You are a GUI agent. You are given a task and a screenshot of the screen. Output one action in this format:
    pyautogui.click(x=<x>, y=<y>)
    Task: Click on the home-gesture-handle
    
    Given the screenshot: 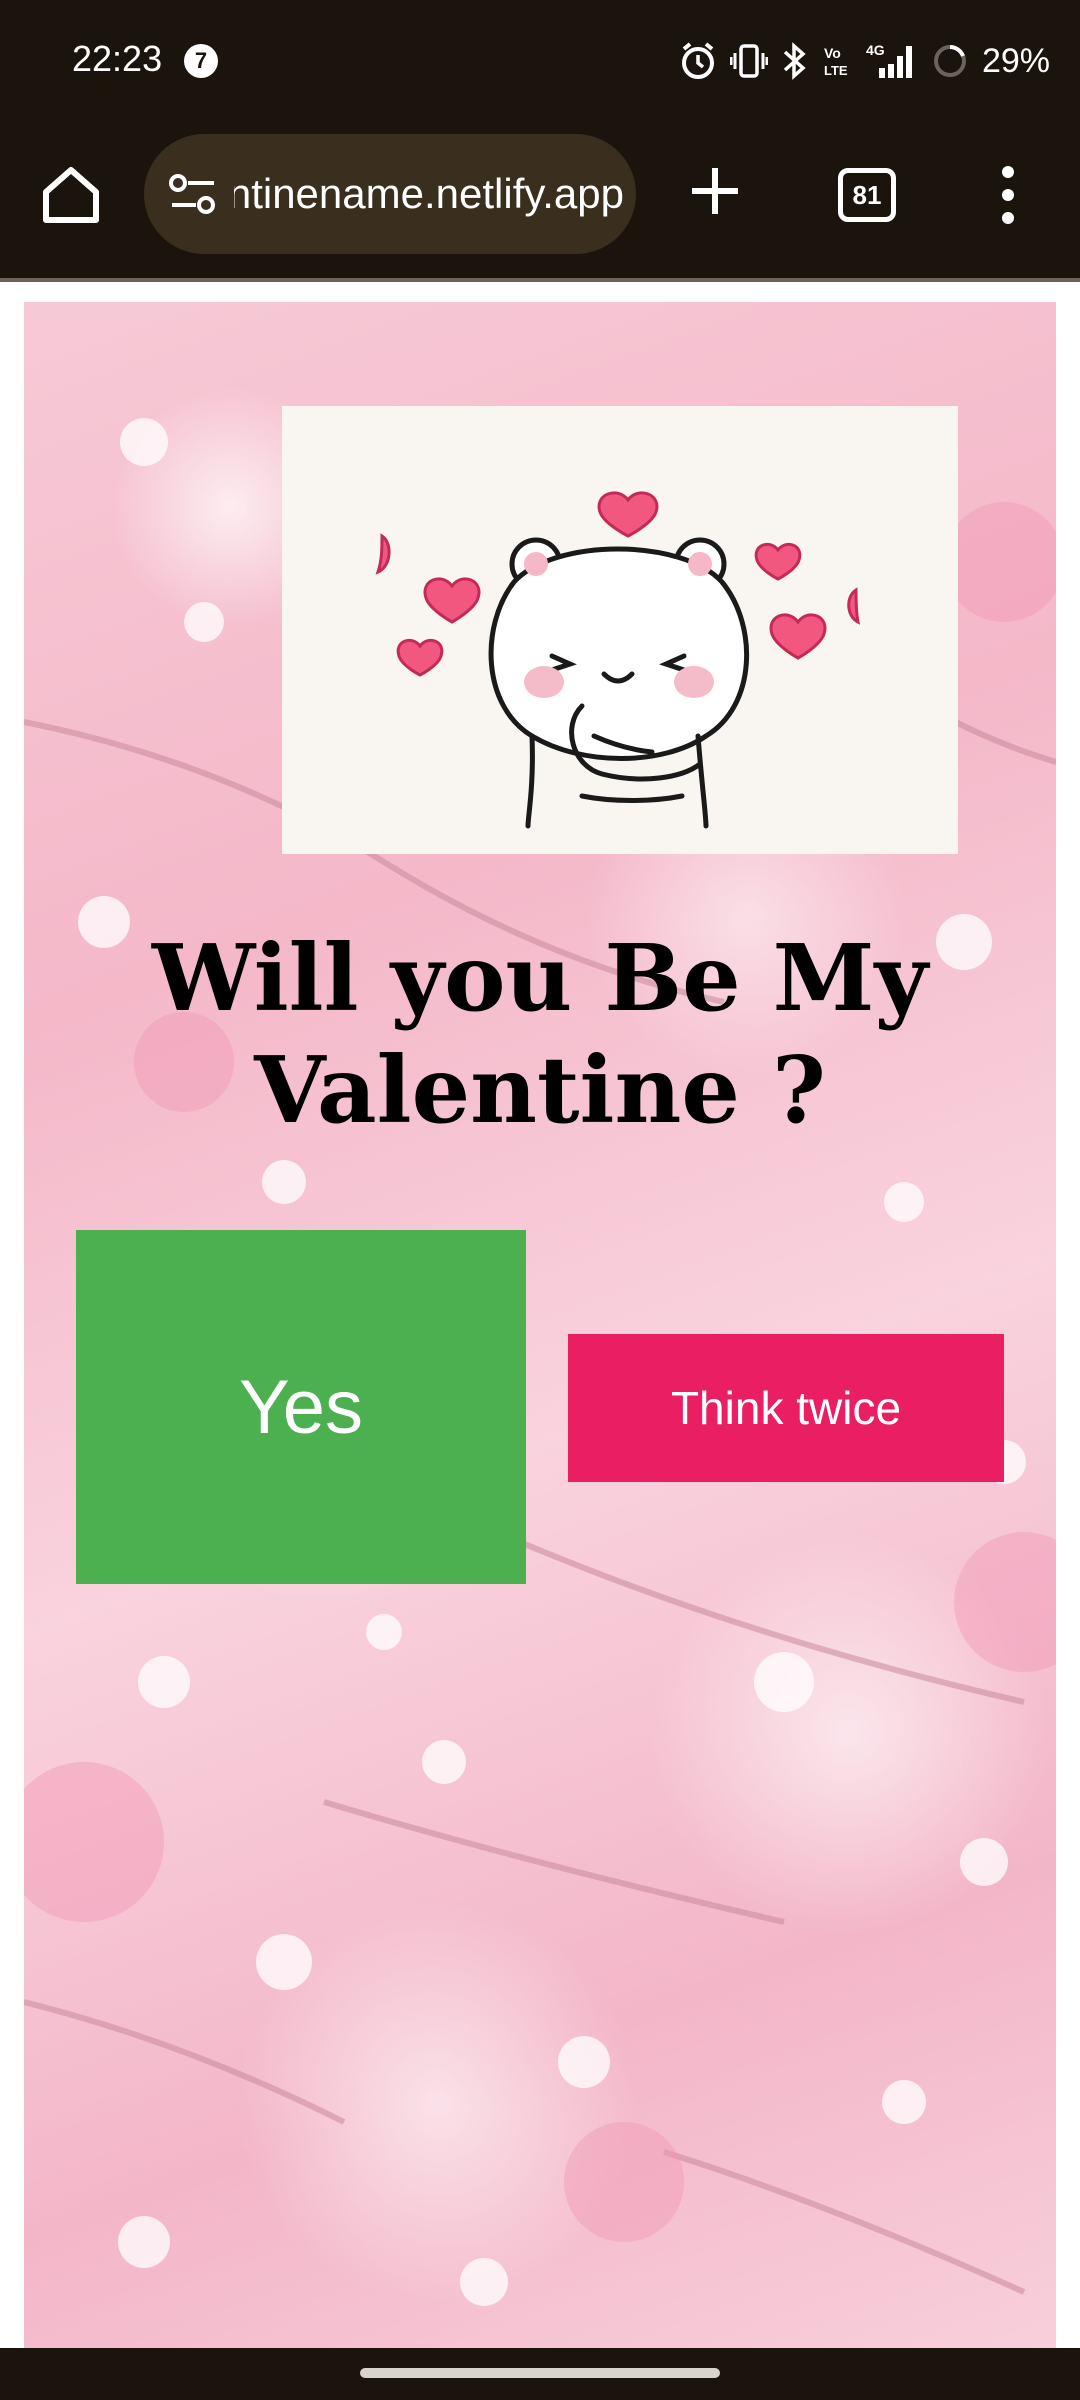 What is the action you would take?
    pyautogui.click(x=540, y=2373)
    